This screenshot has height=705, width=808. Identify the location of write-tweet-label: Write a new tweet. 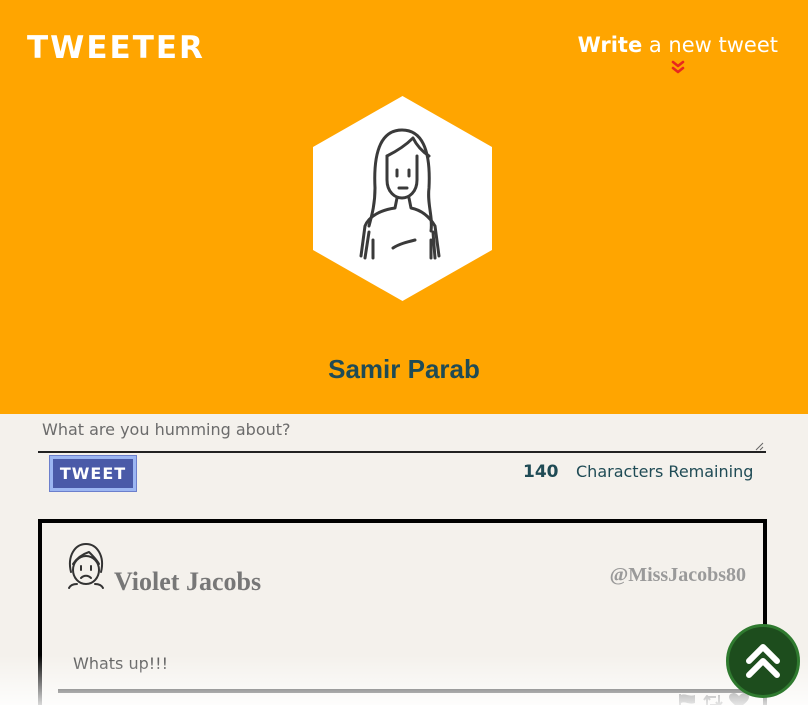
(678, 45).